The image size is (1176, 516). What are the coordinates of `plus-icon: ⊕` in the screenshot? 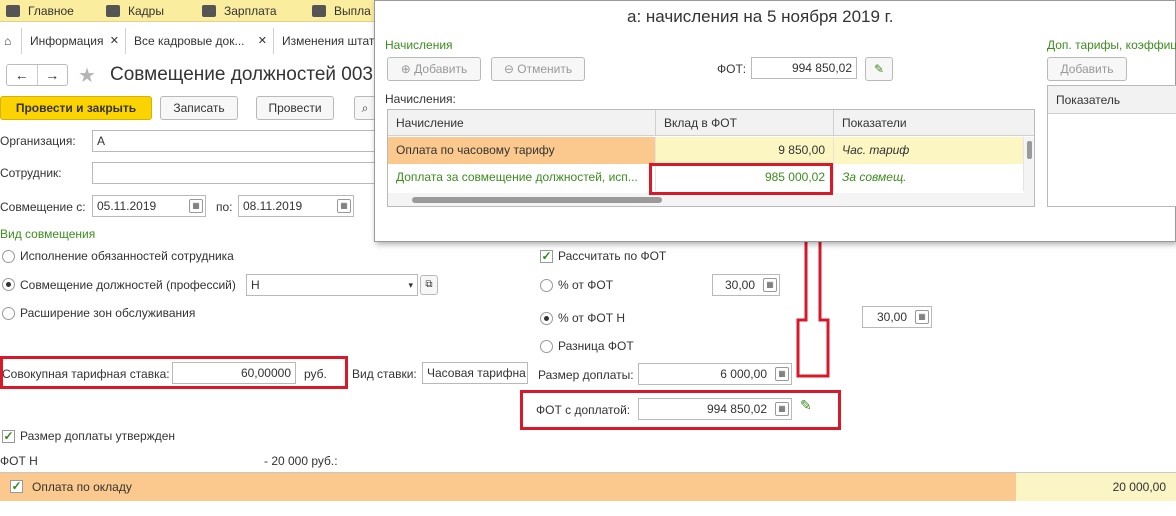 It's located at (407, 69).